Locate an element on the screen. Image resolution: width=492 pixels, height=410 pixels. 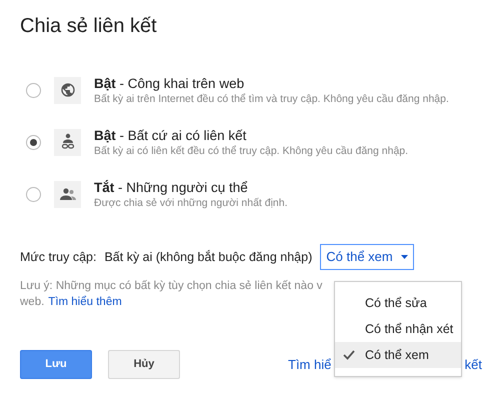
cancel-button: Hủy is located at coordinates (144, 364).